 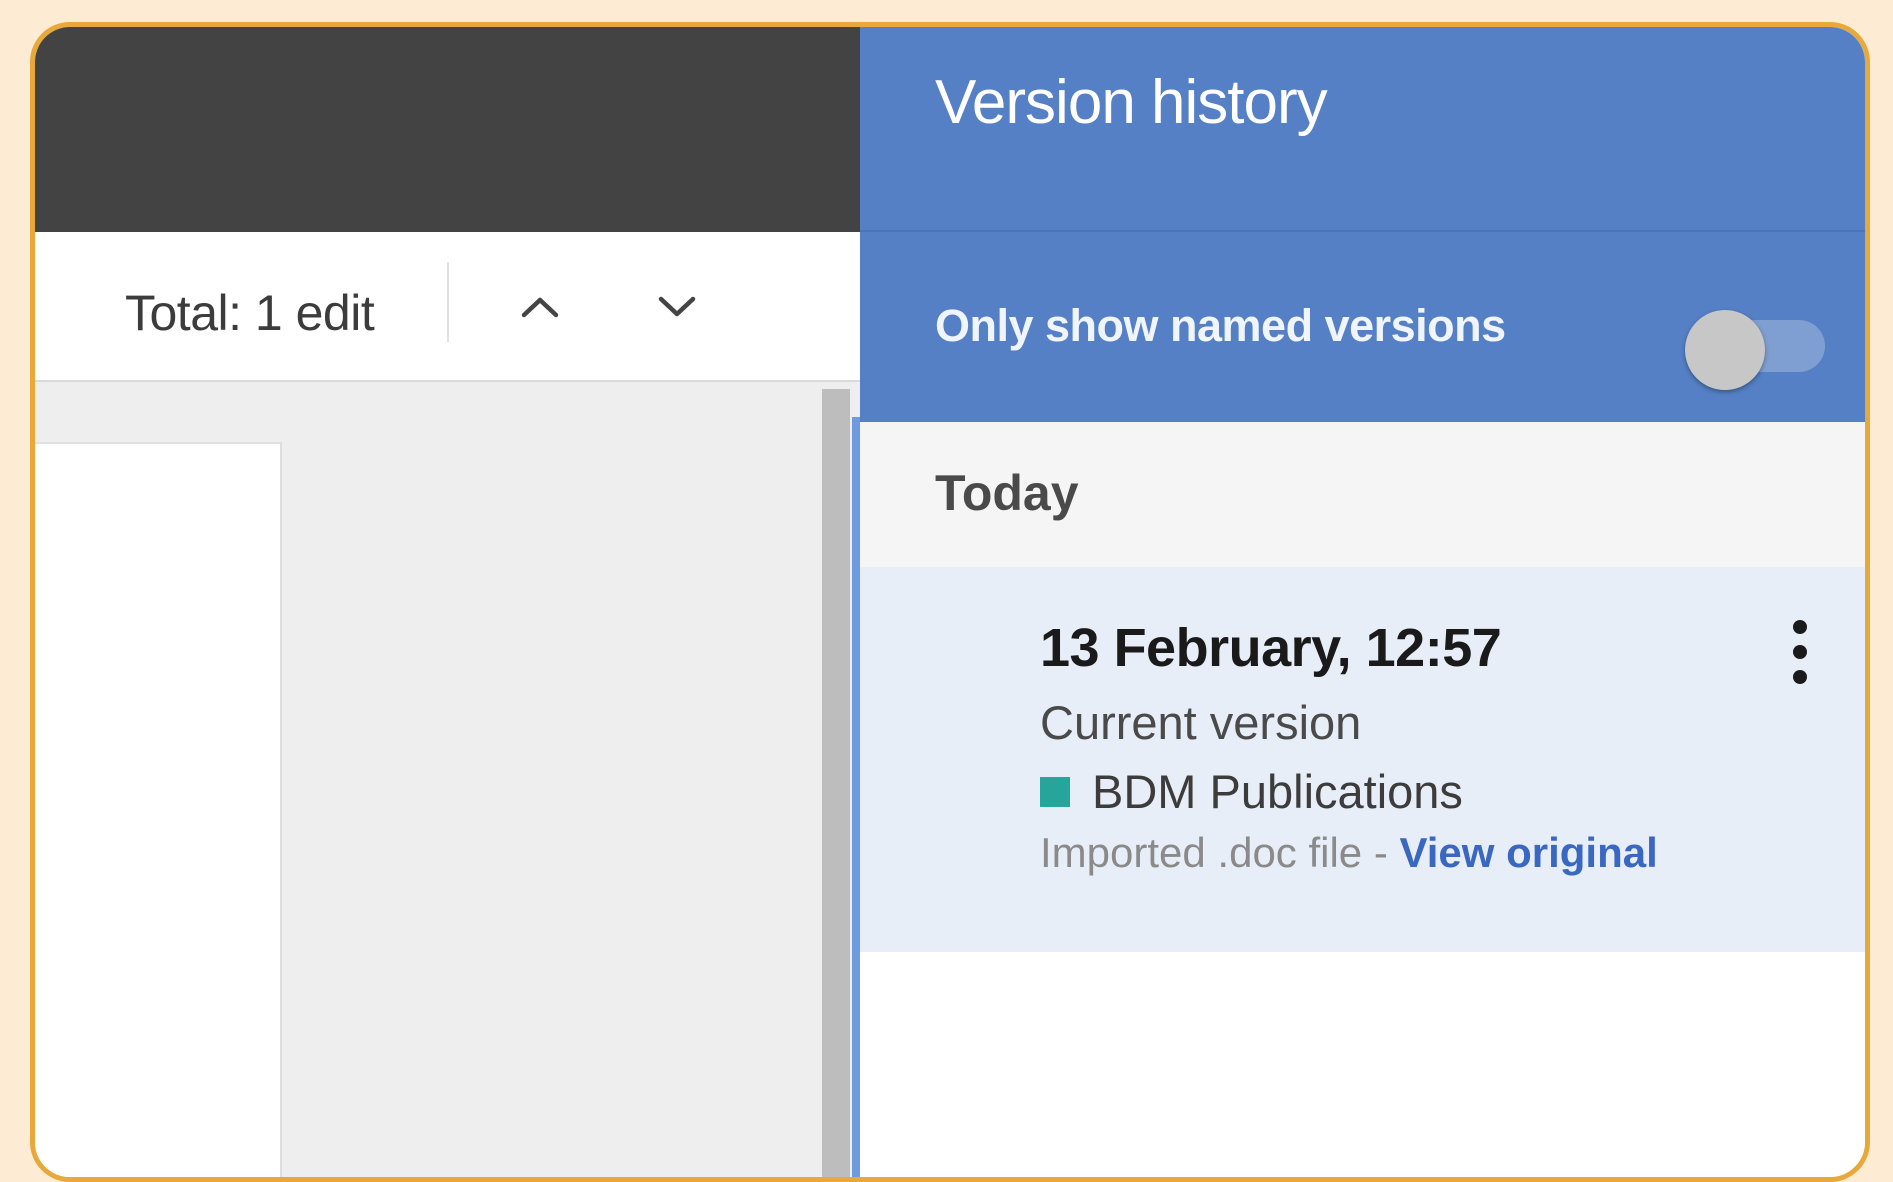 I want to click on version-more-actions-button, so click(x=1800, y=652).